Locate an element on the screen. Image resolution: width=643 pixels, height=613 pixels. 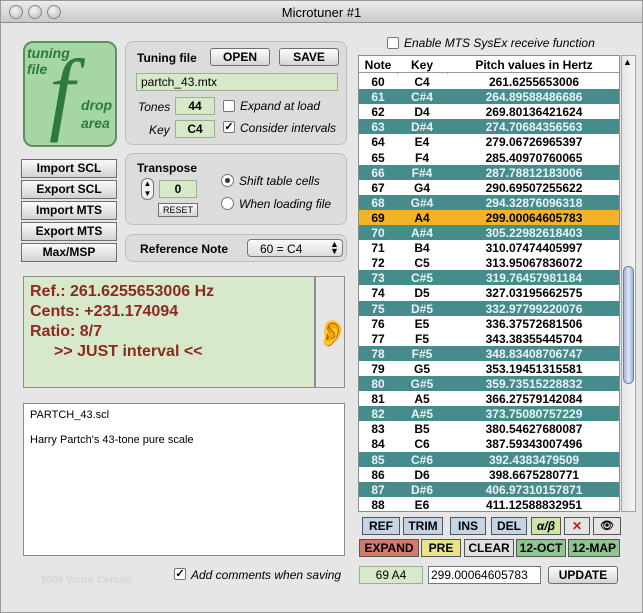
open-button: OPEN is located at coordinates (240, 57).